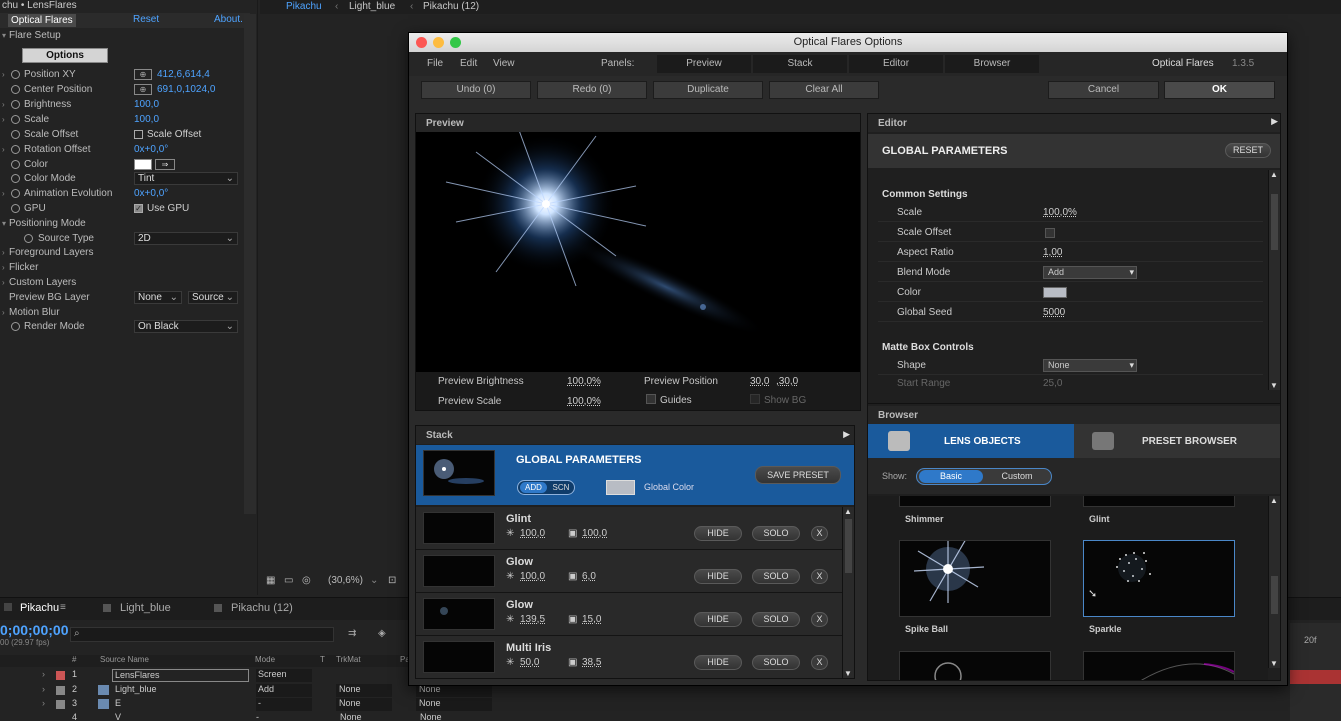 The width and height of the screenshot is (1341, 721). Describe the element at coordinates (186, 178) in the screenshot. I see `color-mode-select: Tint ⌄` at that location.